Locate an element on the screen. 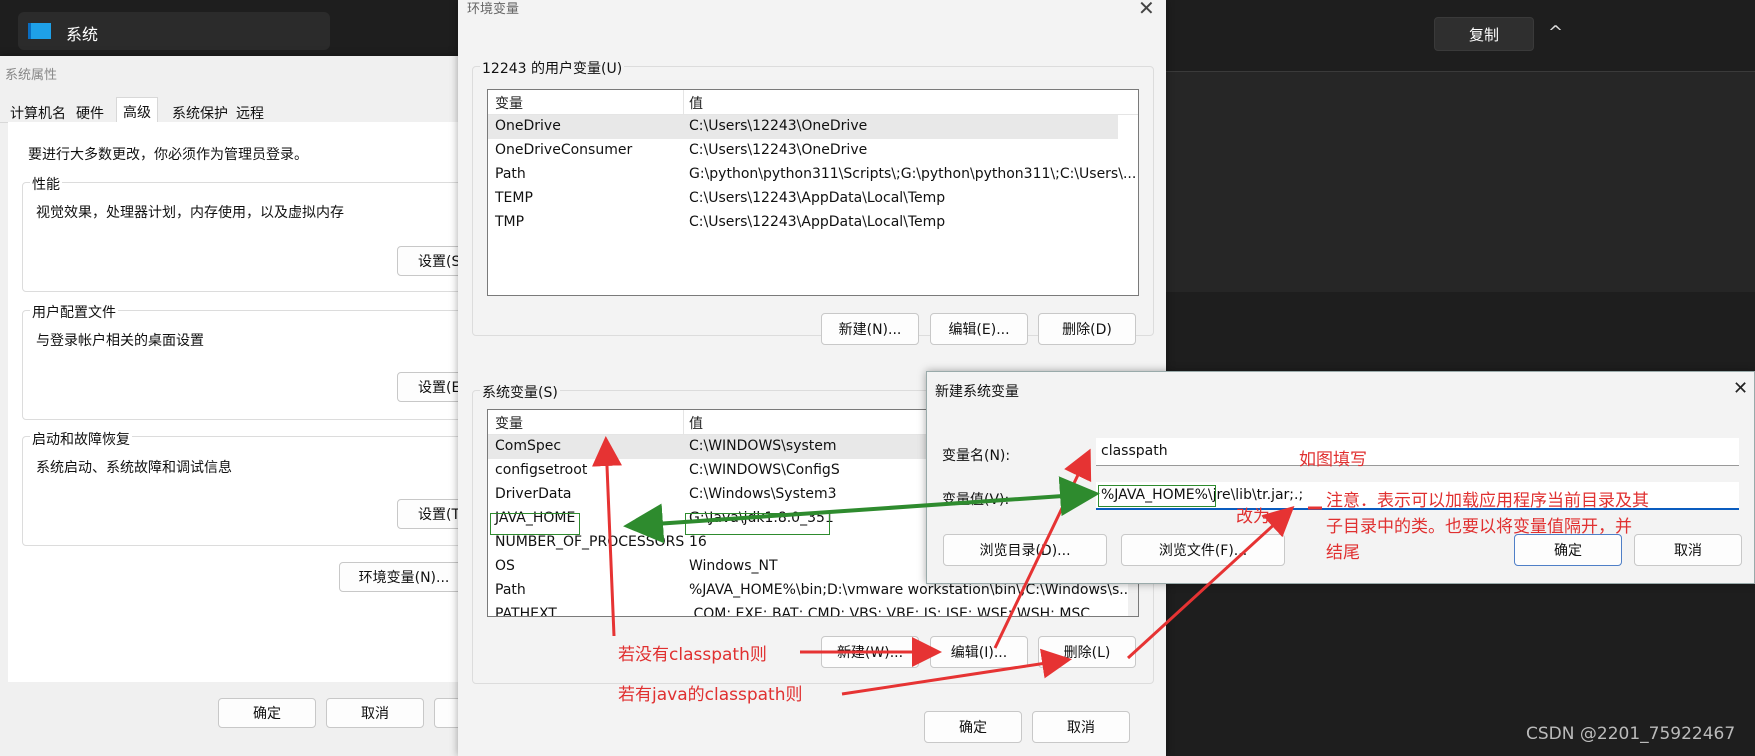 Image resolution: width=1755 pixels, height=756 pixels. variable-name-value: classpath is located at coordinates (1134, 451).